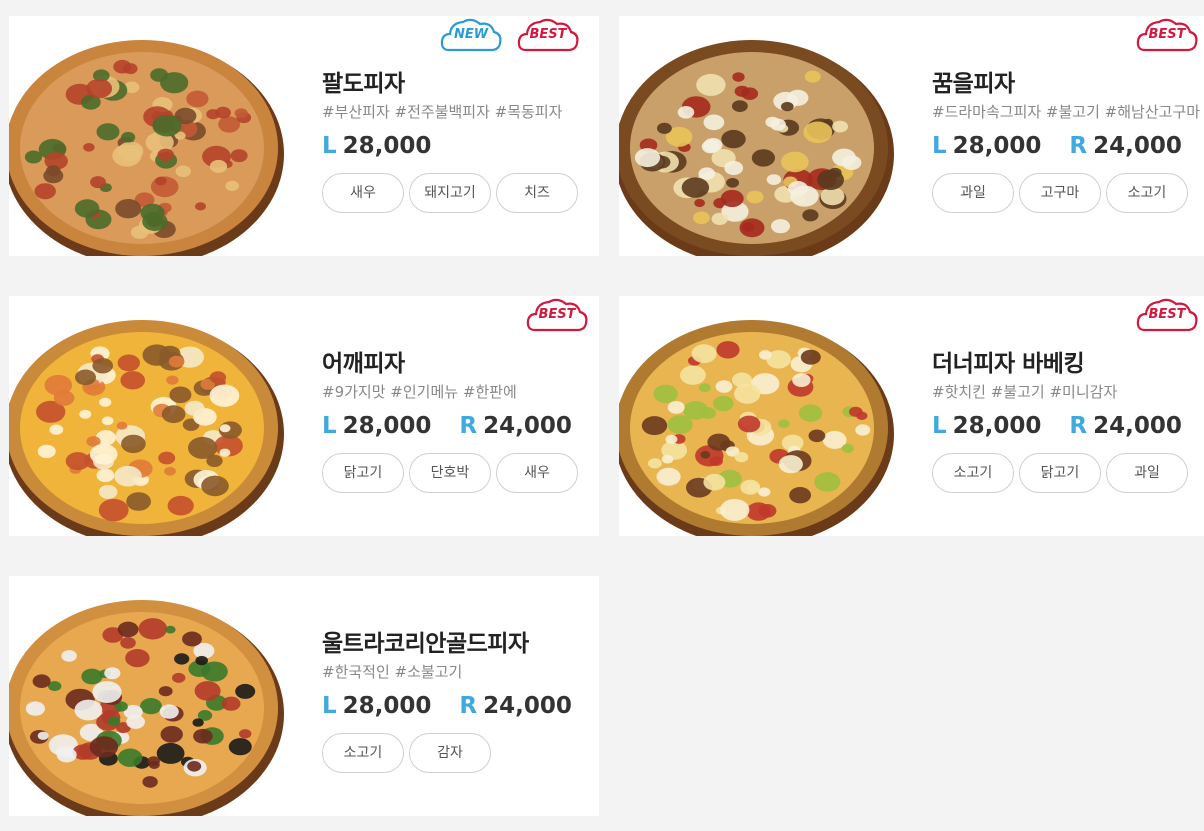  I want to click on topping-chip: 고구마, so click(1060, 193).